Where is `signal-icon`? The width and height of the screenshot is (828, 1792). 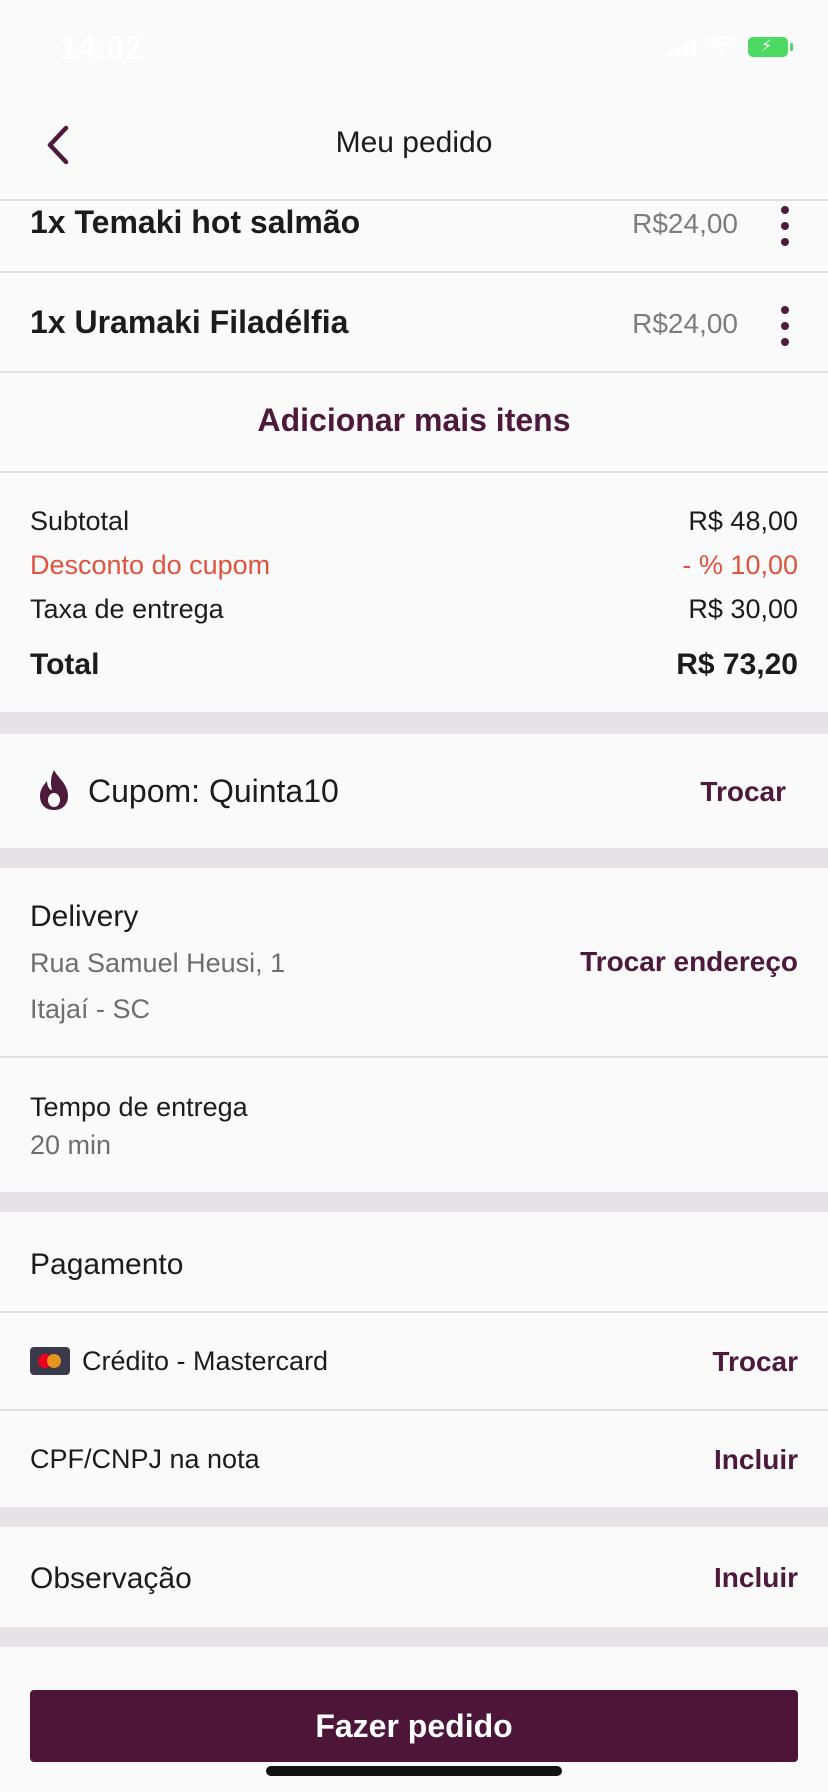 signal-icon is located at coordinates (681, 47).